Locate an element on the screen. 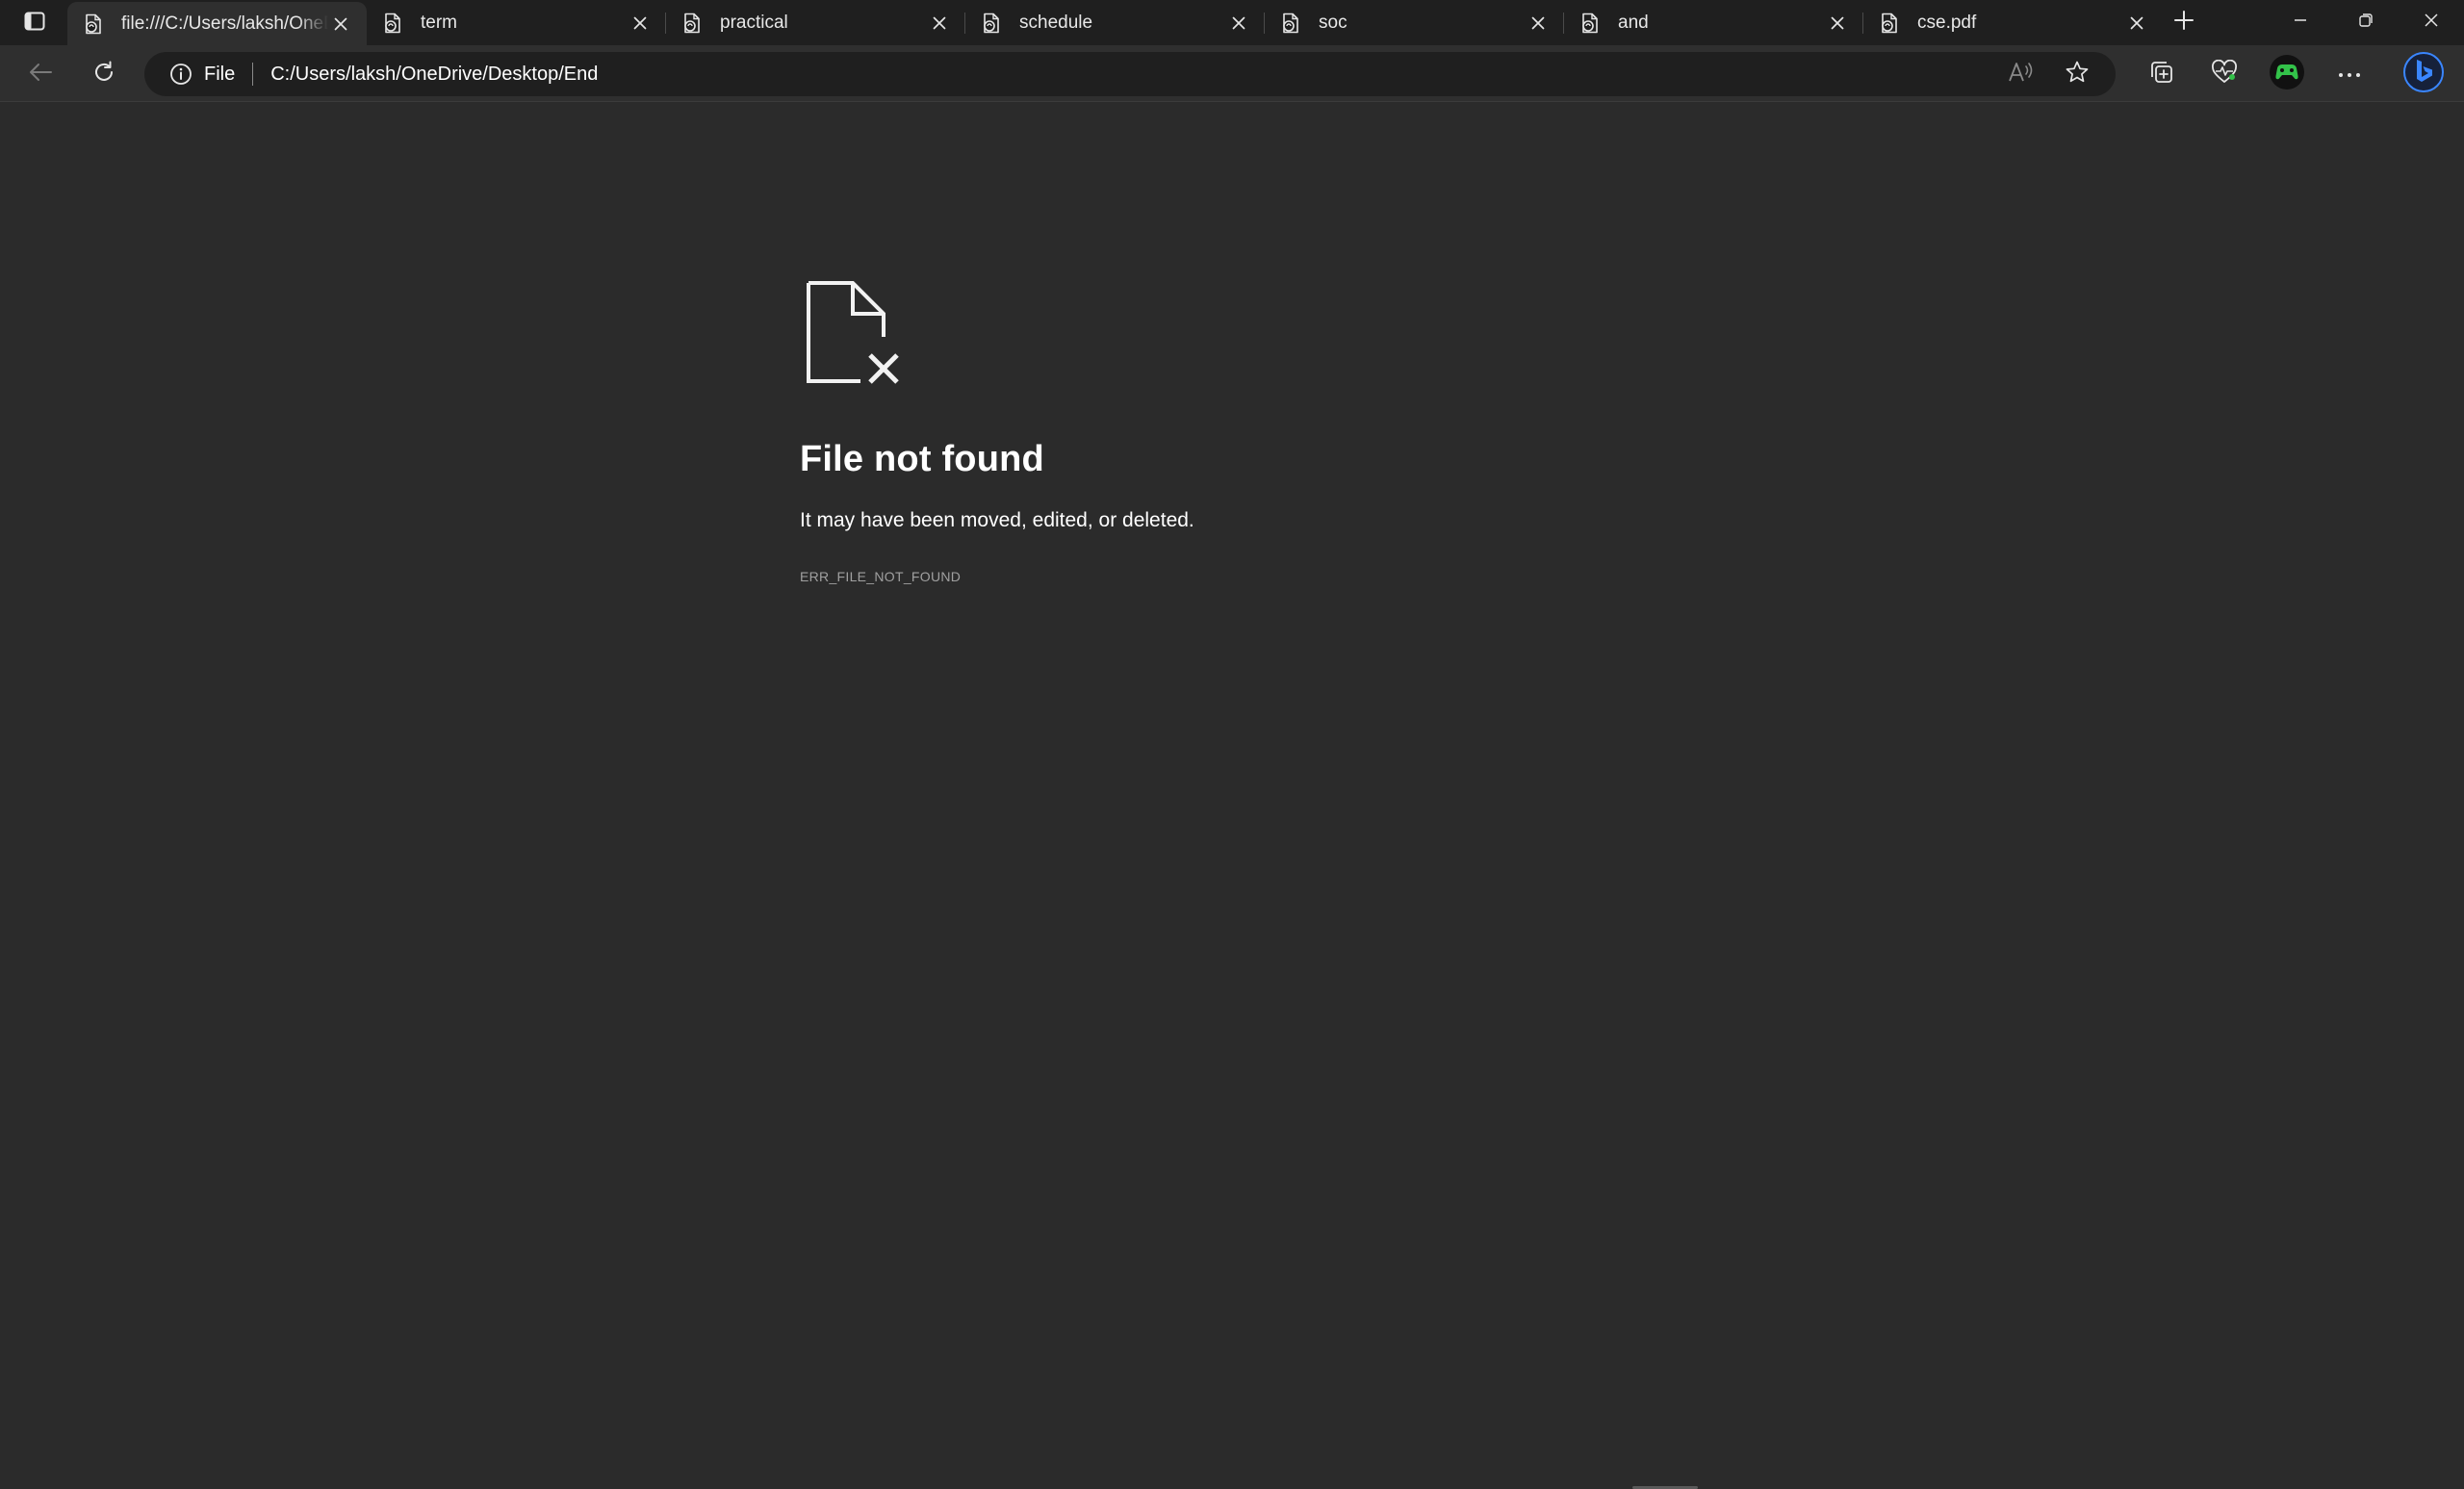 This screenshot has height=1489, width=2464. minimize-icon is located at coordinates (2300, 23).